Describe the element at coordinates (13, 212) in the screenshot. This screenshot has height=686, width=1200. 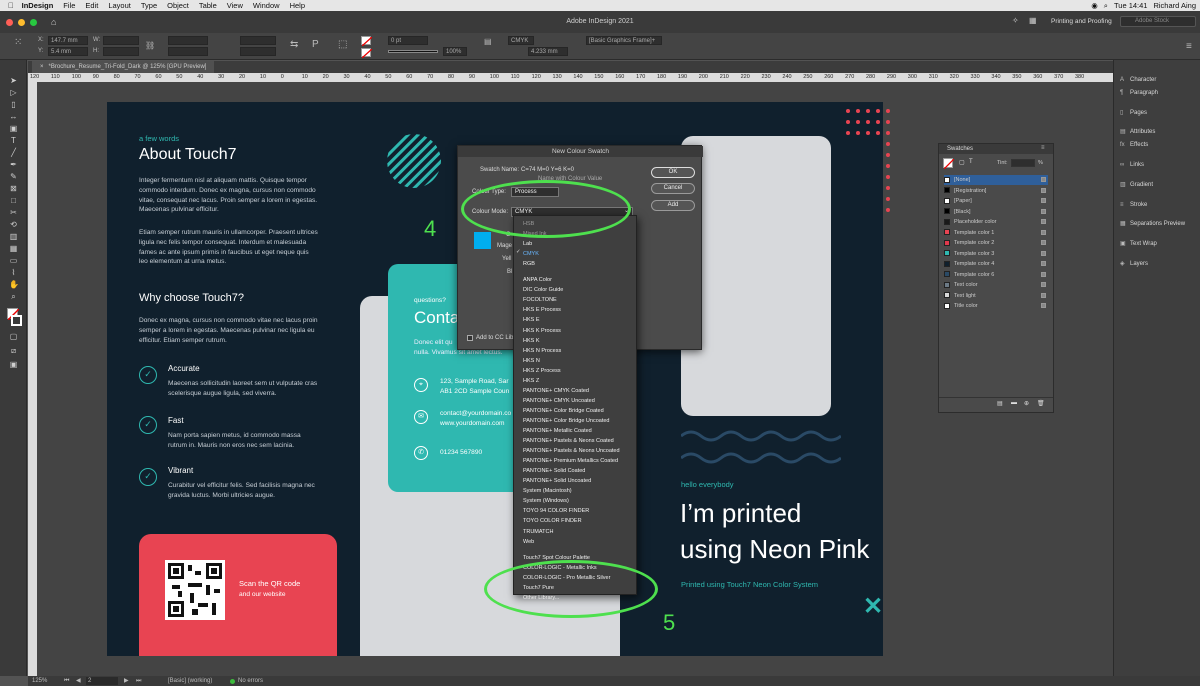
I see `scissors-tool-icon: ✂` at that location.